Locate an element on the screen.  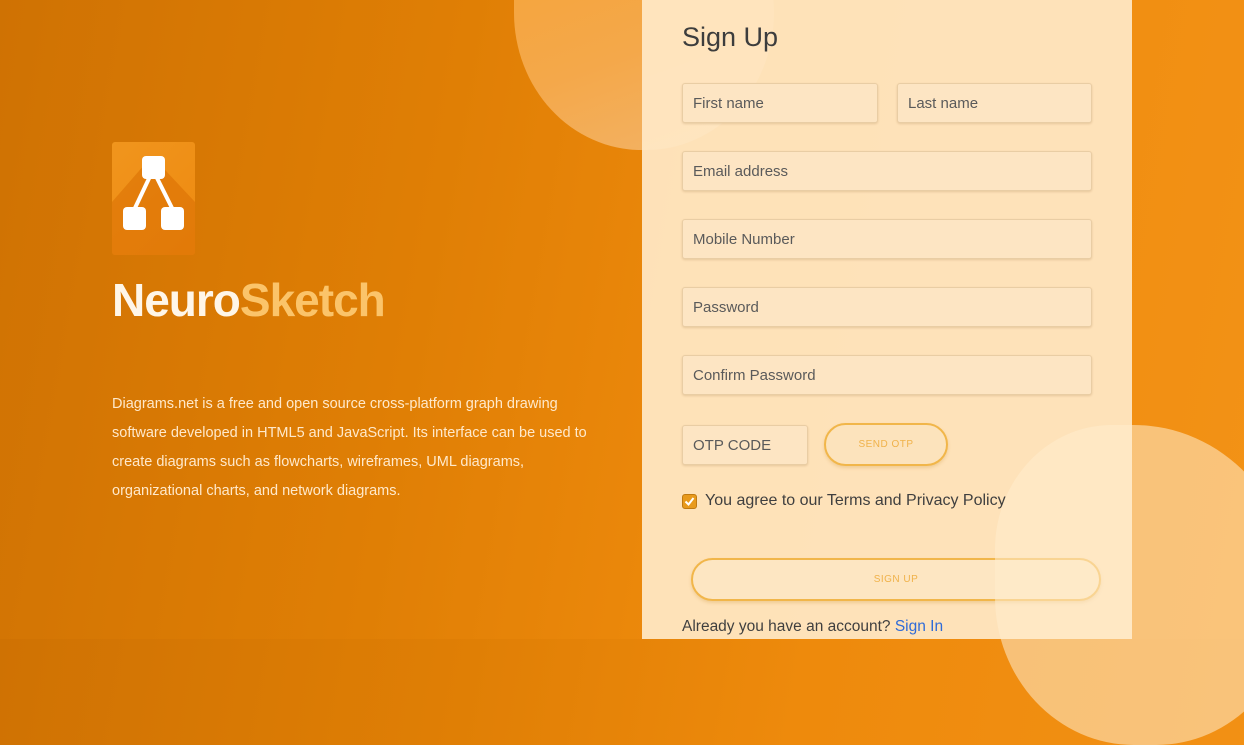
first-name-input is located at coordinates (780, 103).